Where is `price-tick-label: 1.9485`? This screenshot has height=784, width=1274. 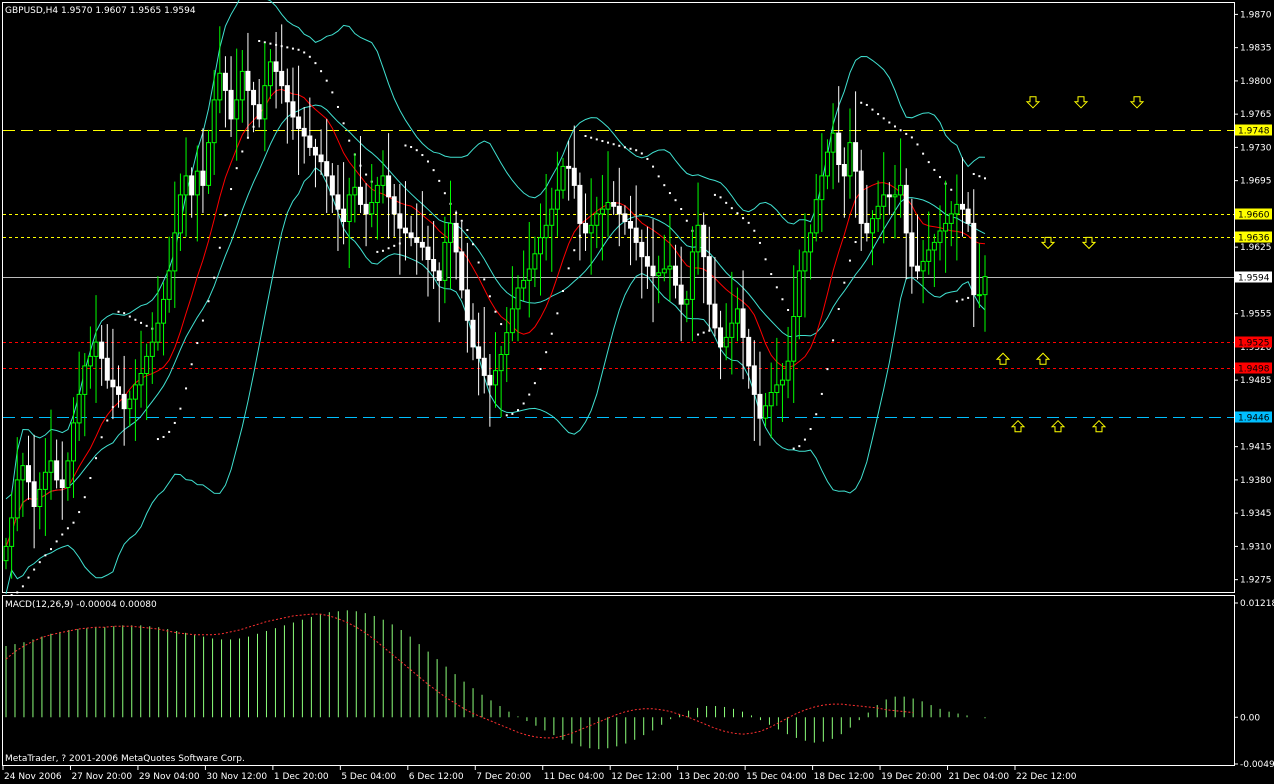
price-tick-label: 1.9485 is located at coordinates (1256, 381).